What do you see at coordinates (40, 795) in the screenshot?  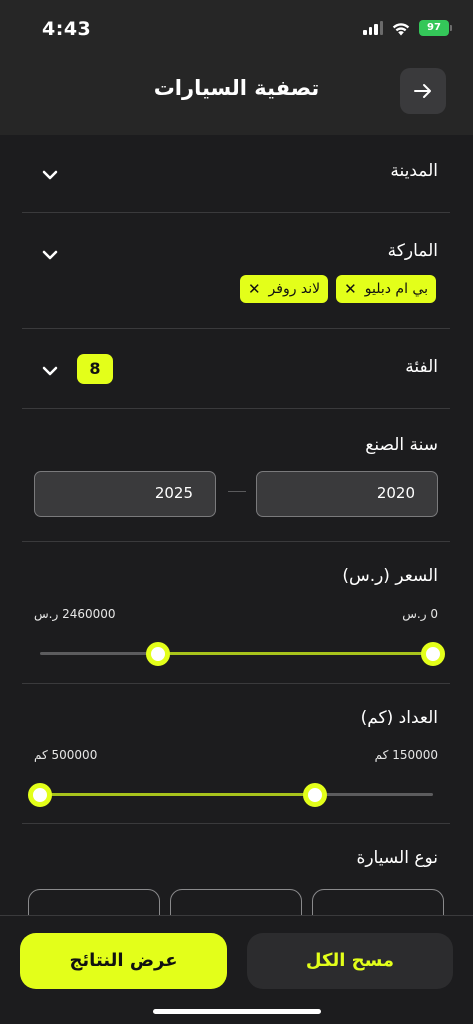 I see `mileage-slider-handle-max` at bounding box center [40, 795].